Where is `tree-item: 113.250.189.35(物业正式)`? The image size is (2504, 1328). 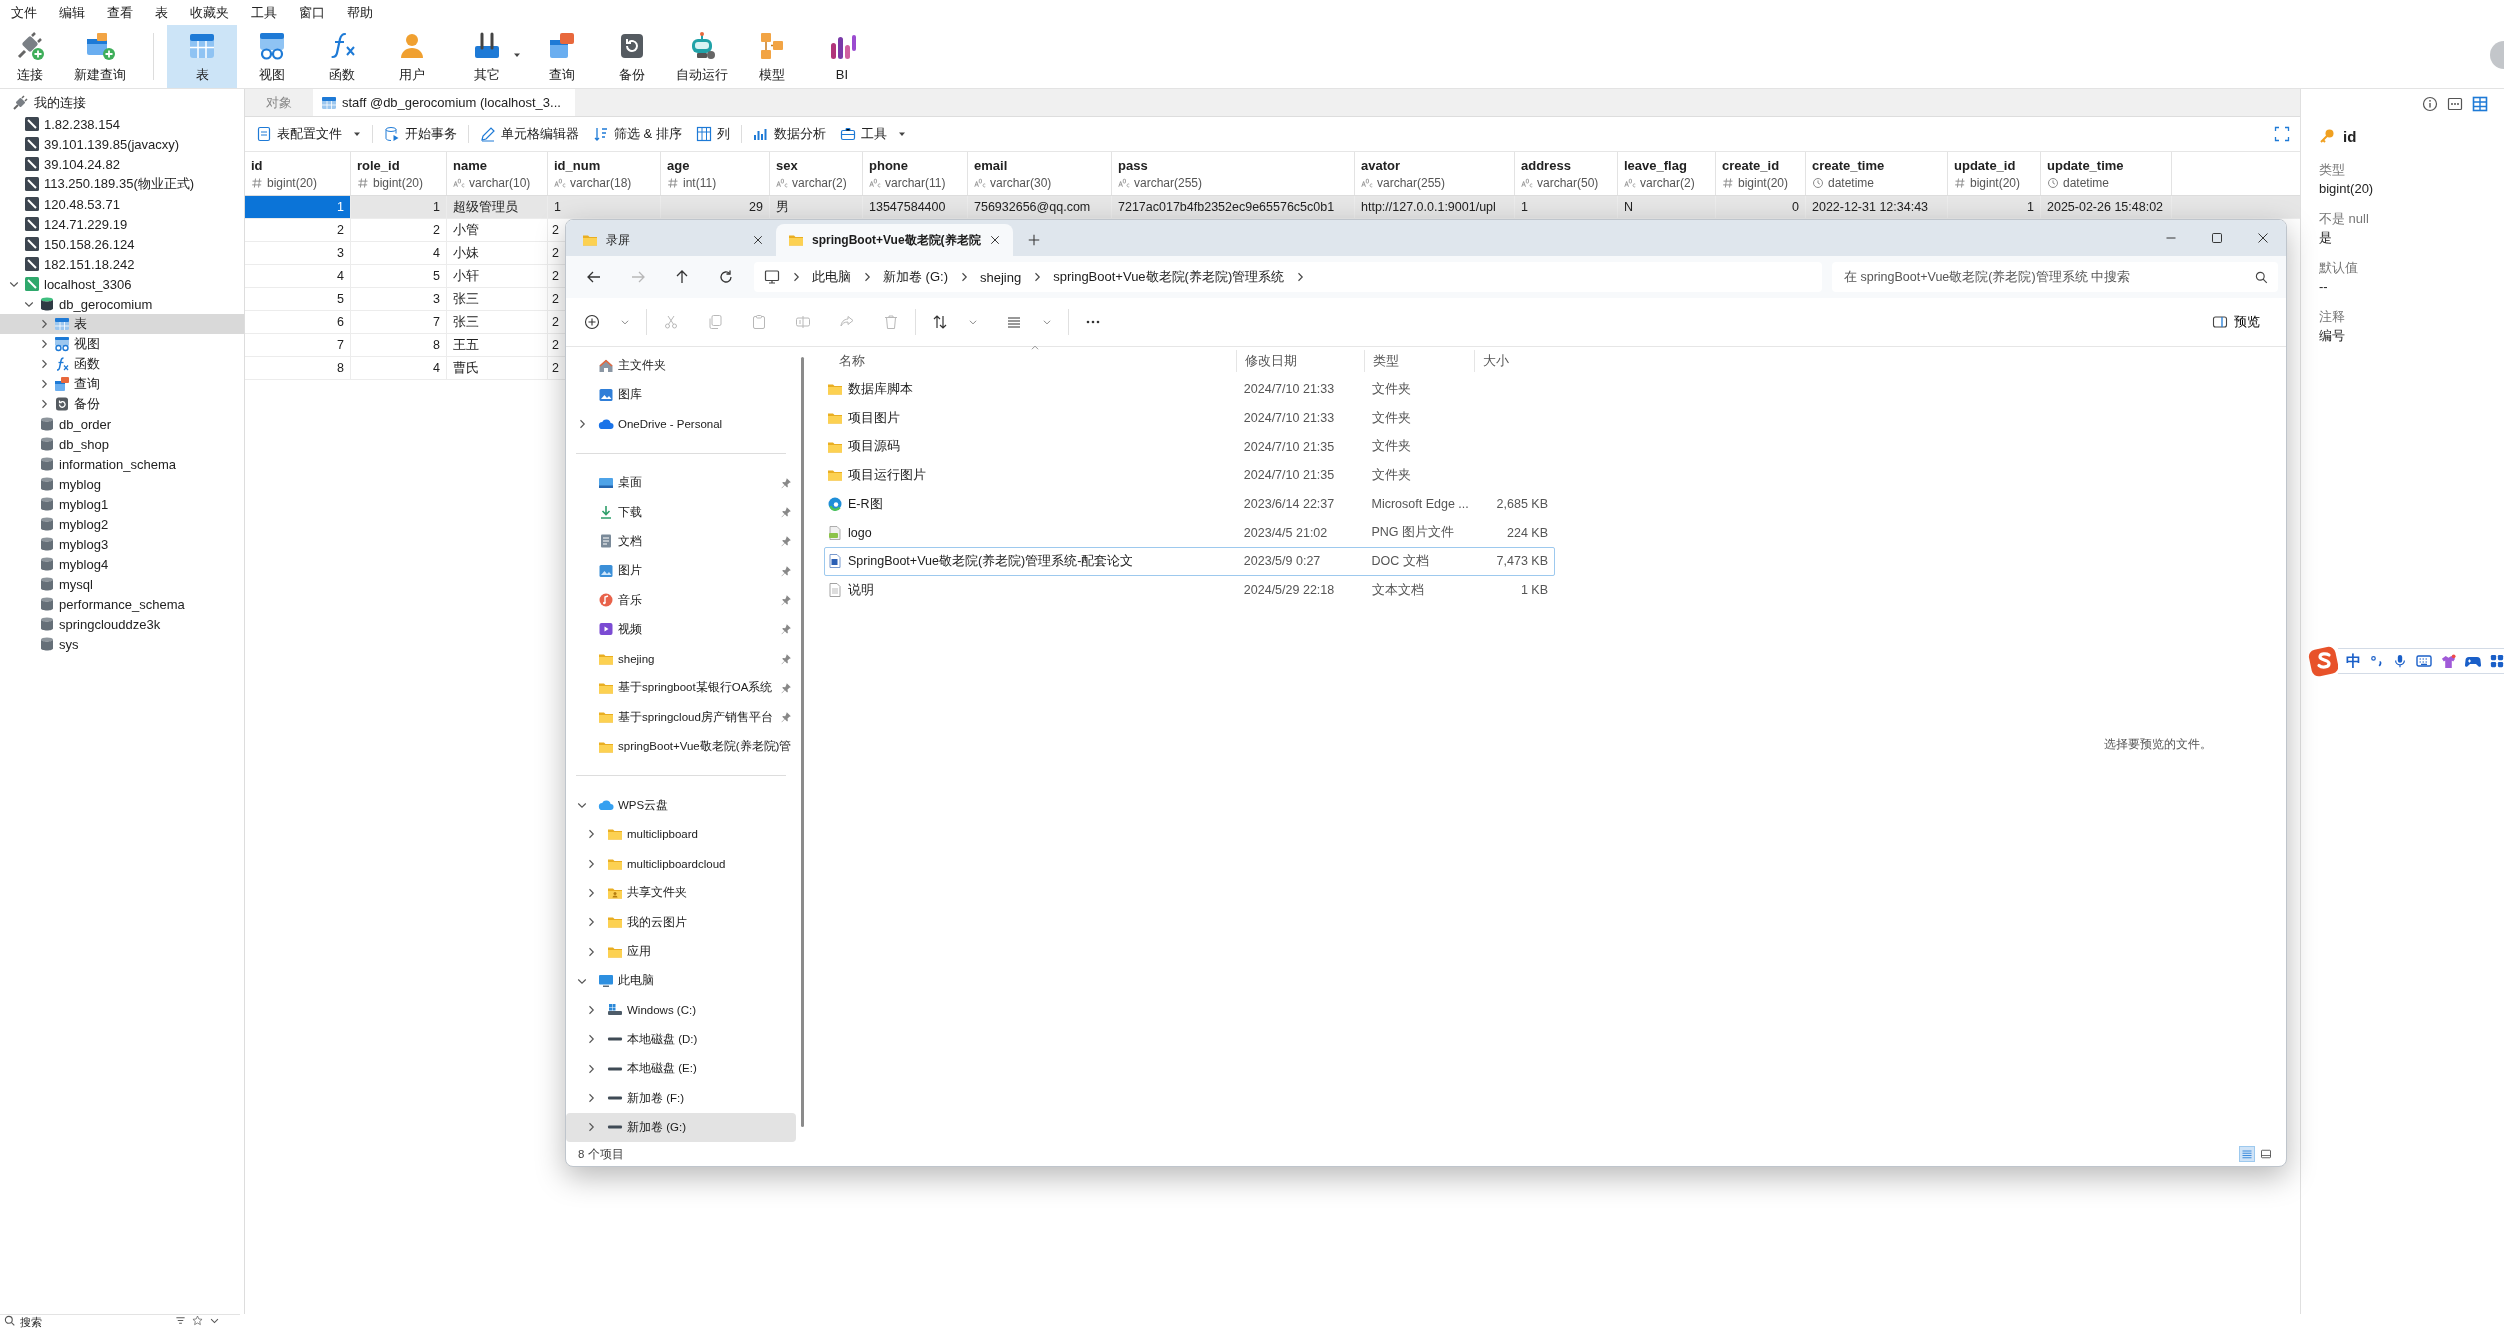
tree-item: 113.250.189.35(物业正式) is located at coordinates (122, 184).